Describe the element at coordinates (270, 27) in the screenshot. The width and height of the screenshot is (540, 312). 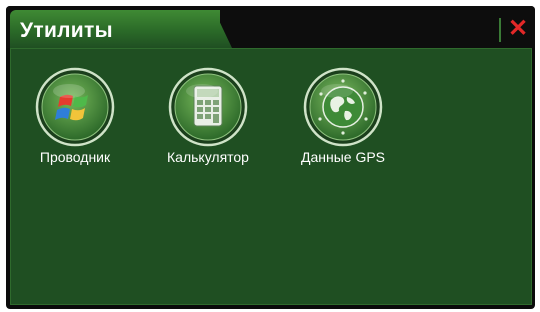
I see `title-bar: Утилиты ✕` at that location.